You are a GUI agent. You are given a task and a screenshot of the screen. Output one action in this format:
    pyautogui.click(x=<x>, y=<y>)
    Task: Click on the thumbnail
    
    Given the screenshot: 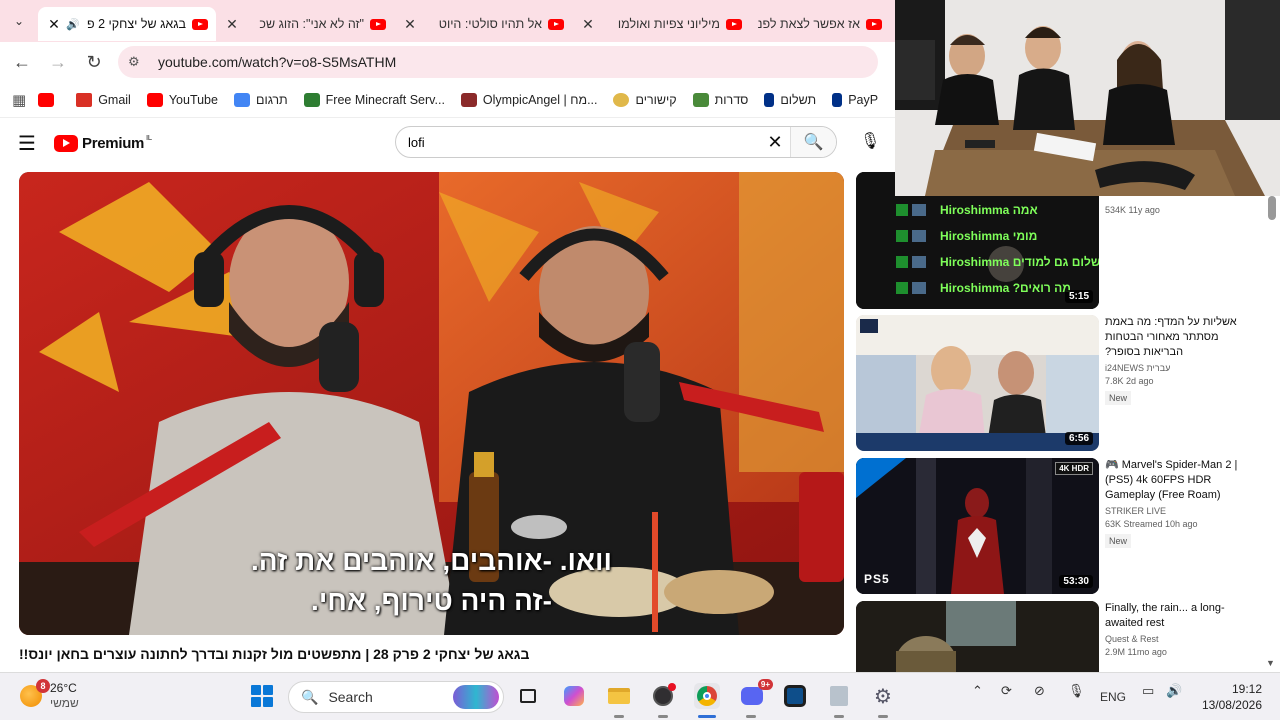 What is the action you would take?
    pyautogui.click(x=977, y=636)
    